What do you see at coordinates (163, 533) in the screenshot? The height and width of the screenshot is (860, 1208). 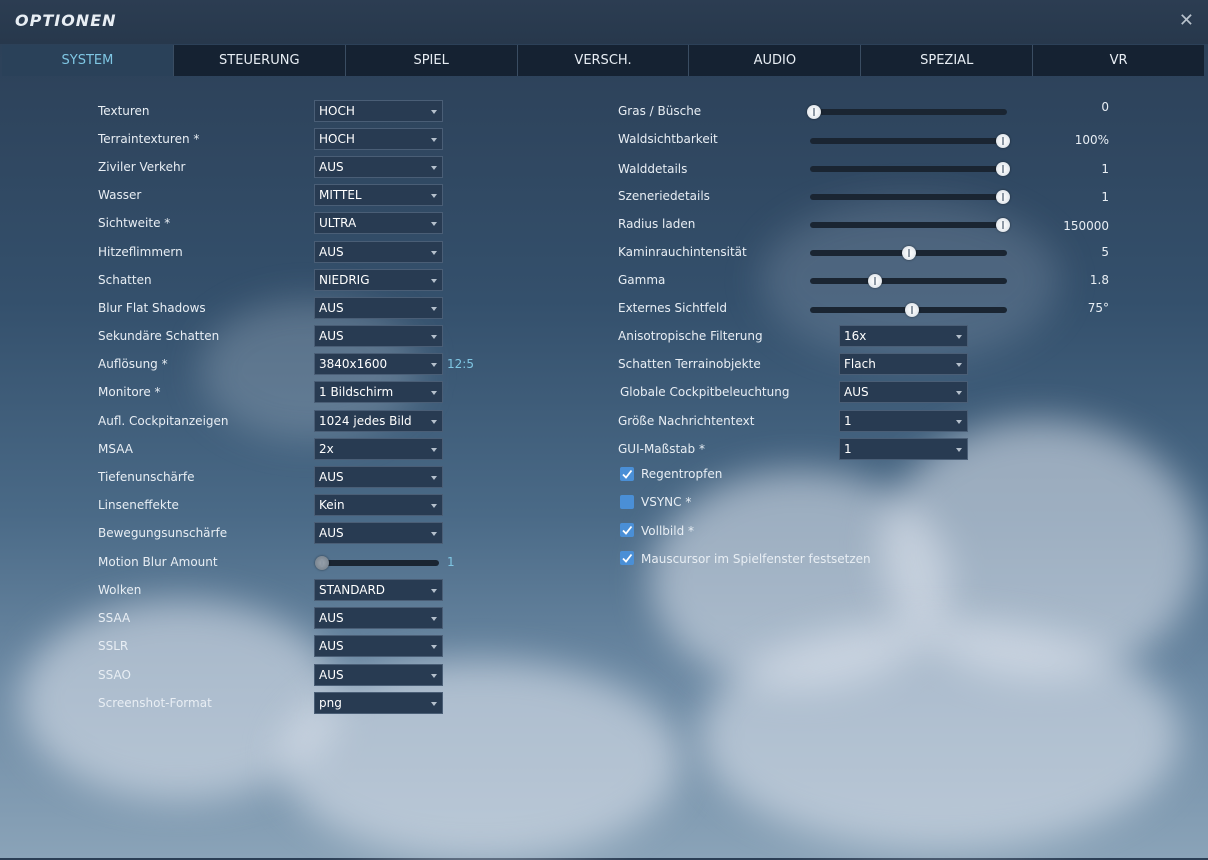 I see `setting-label: Bewegungsunschärfe` at bounding box center [163, 533].